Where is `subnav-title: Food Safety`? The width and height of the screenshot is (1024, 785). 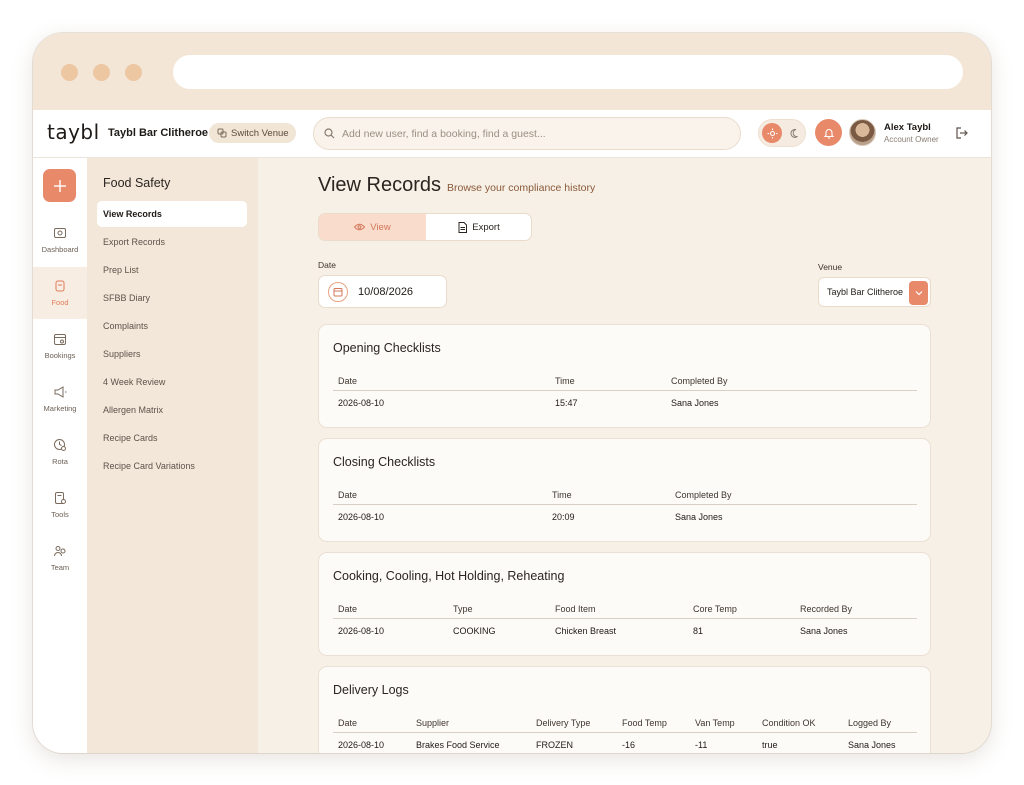 subnav-title: Food Safety is located at coordinates (137, 183).